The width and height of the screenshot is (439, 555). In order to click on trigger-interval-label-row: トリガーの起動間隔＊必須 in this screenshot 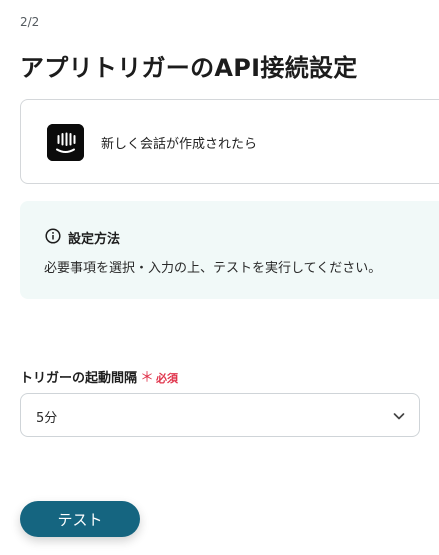, I will do `click(99, 377)`.